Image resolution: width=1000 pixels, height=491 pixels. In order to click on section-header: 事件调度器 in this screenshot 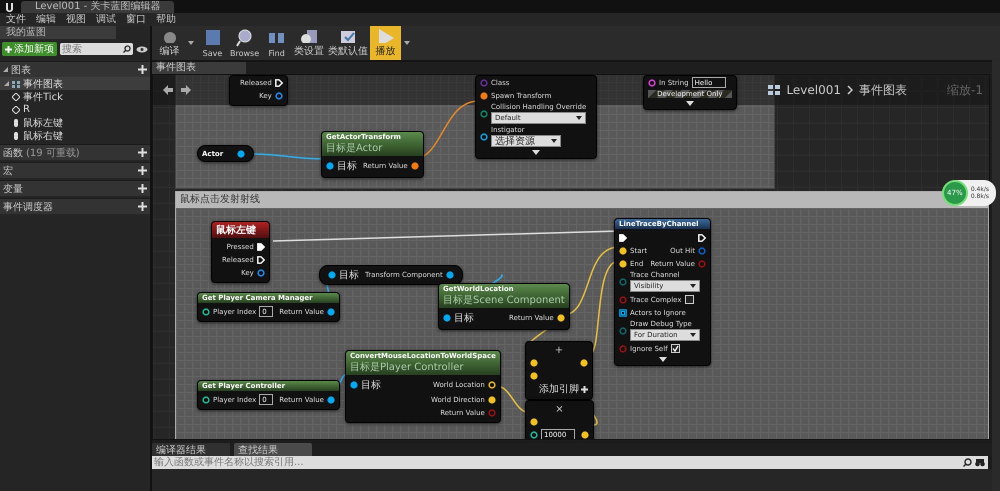, I will do `click(75, 206)`.